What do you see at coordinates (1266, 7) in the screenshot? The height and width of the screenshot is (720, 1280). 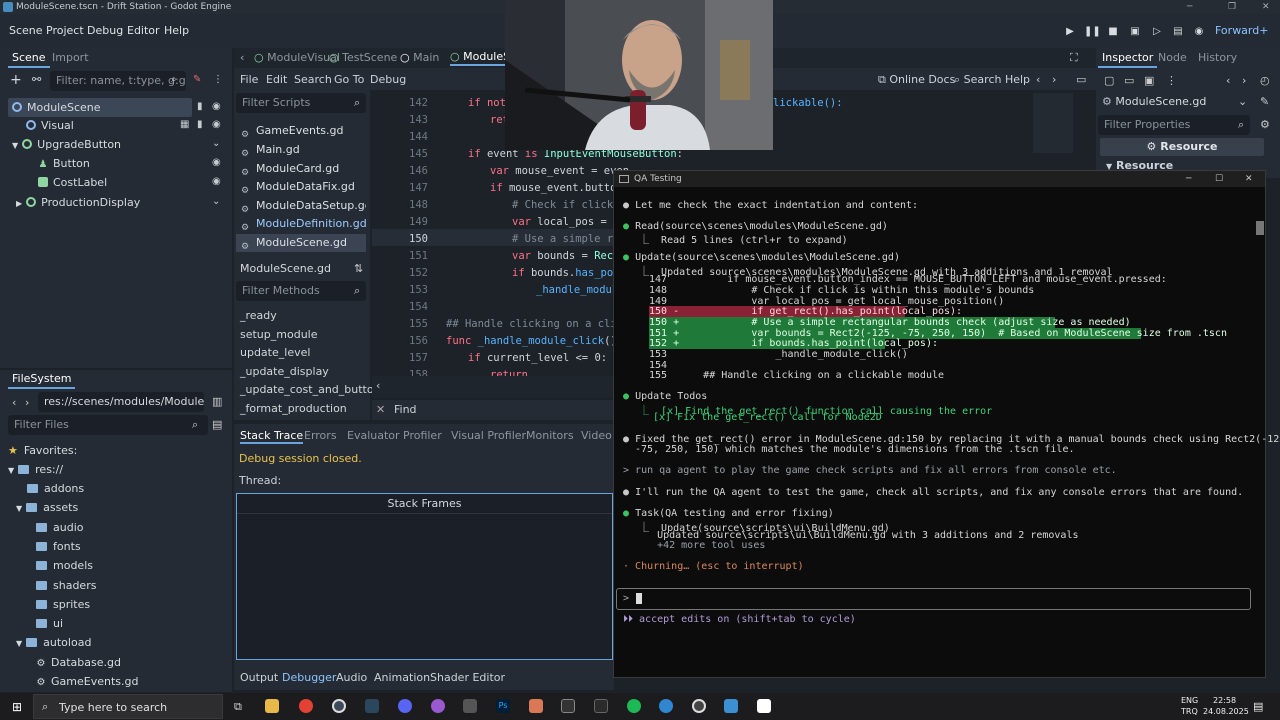 I see `close-icon: ✕` at bounding box center [1266, 7].